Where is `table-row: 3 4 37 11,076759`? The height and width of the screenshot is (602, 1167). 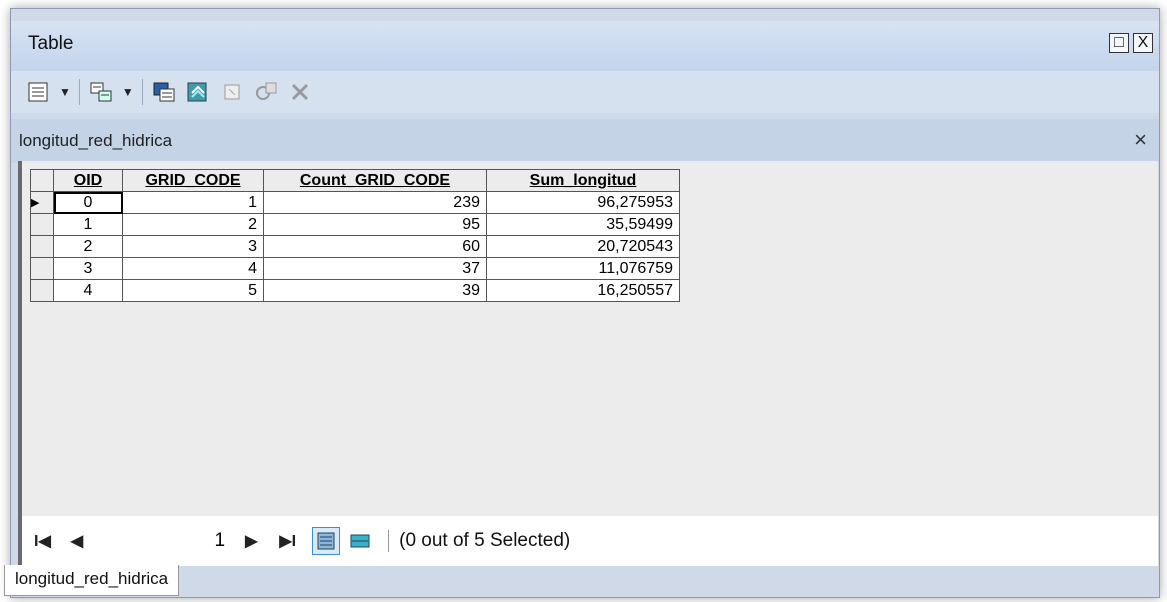
table-row: 3 4 37 11,076759 is located at coordinates (355, 268).